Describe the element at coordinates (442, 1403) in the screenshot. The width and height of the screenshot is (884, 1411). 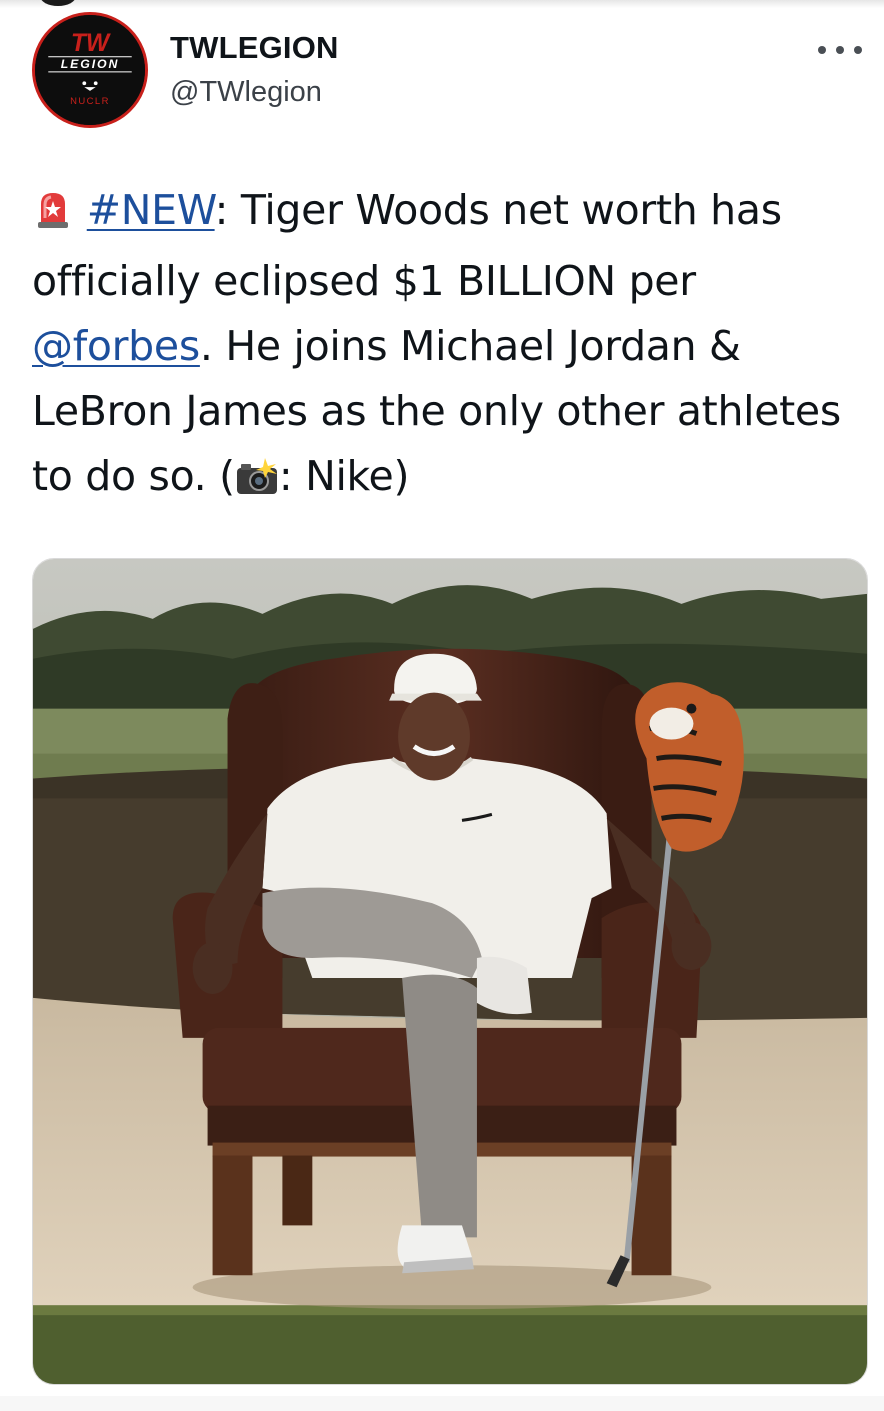
I see `bottom-edge` at that location.